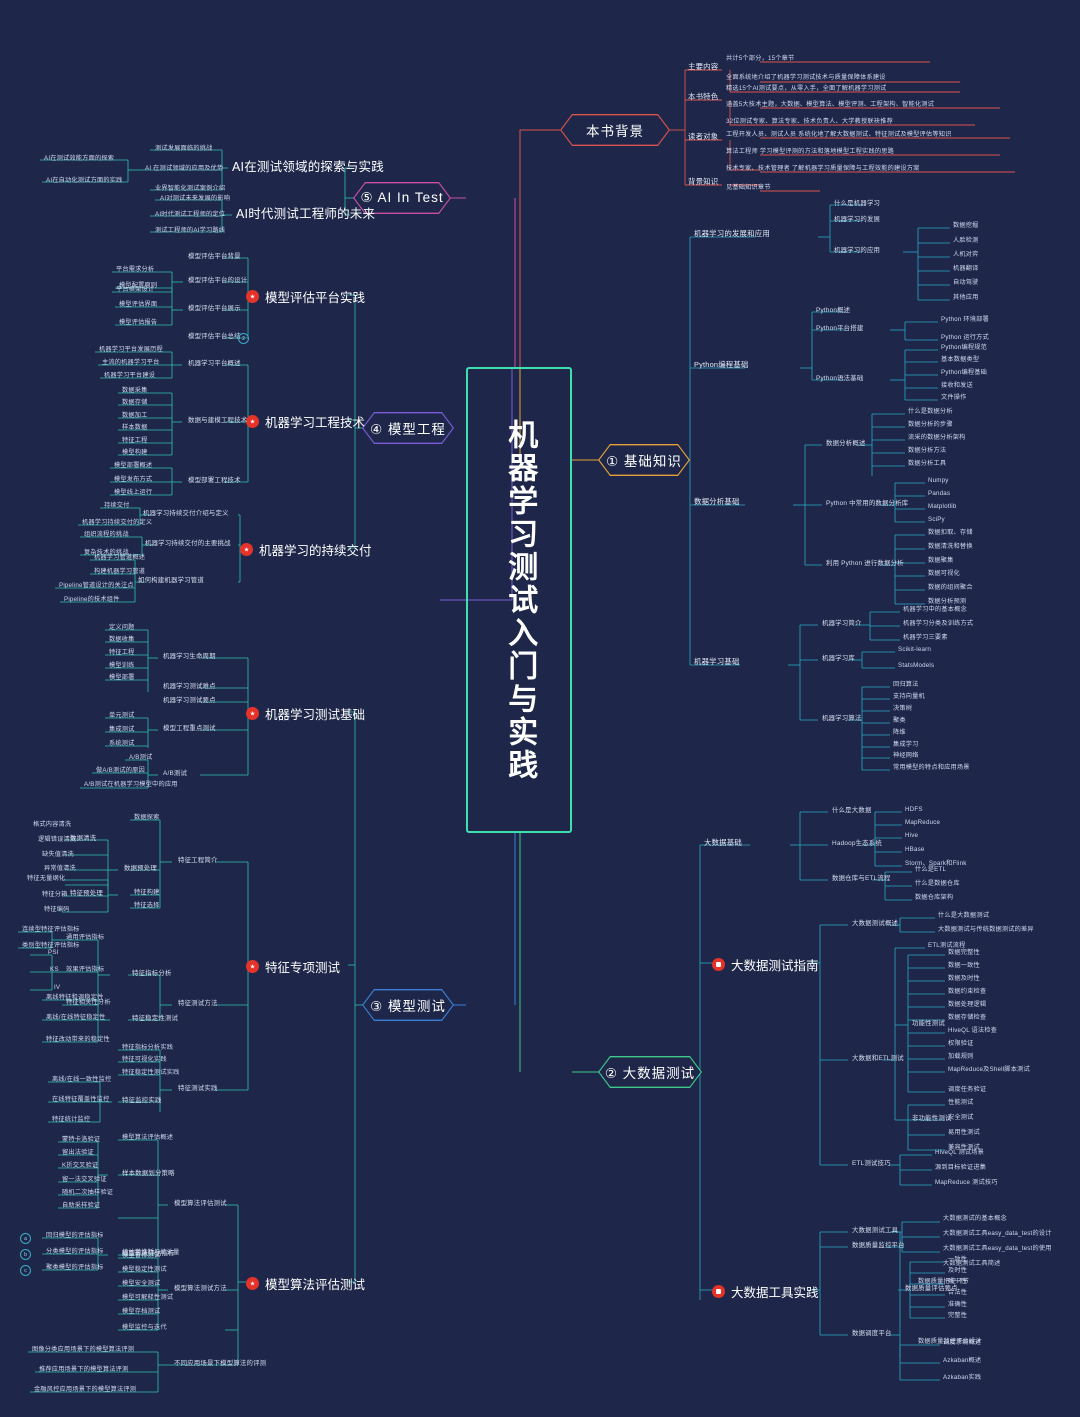 The height and width of the screenshot is (1417, 1080). What do you see at coordinates (867, 503) in the screenshot?
I see `node-item: Python 中常用的数据分析库` at bounding box center [867, 503].